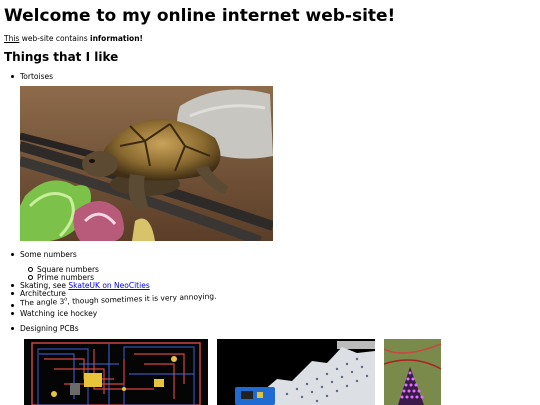 This screenshot has height=405, width=540. Describe the element at coordinates (61, 57) in the screenshot. I see `likes-heading: Things that I like` at that location.